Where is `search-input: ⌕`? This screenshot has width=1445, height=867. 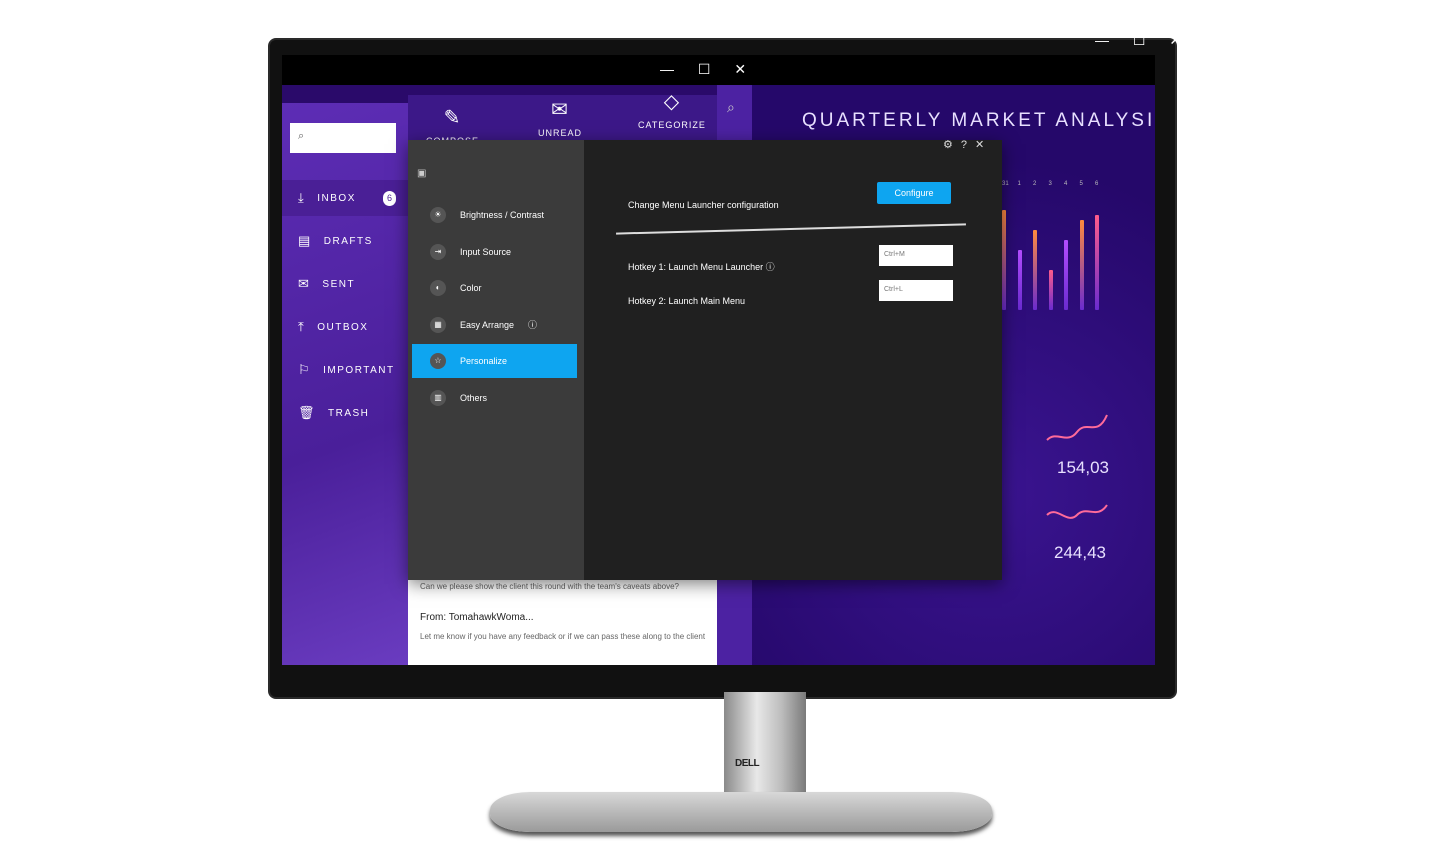 search-input: ⌕ is located at coordinates (343, 138).